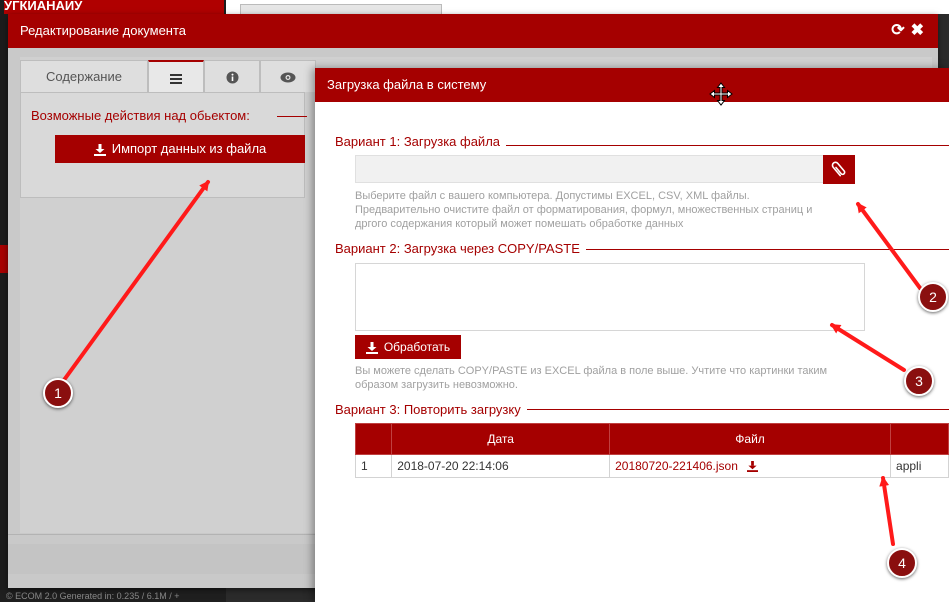 This screenshot has width=949, height=602. Describe the element at coordinates (292, 116) in the screenshot. I see `actions-divider` at that location.